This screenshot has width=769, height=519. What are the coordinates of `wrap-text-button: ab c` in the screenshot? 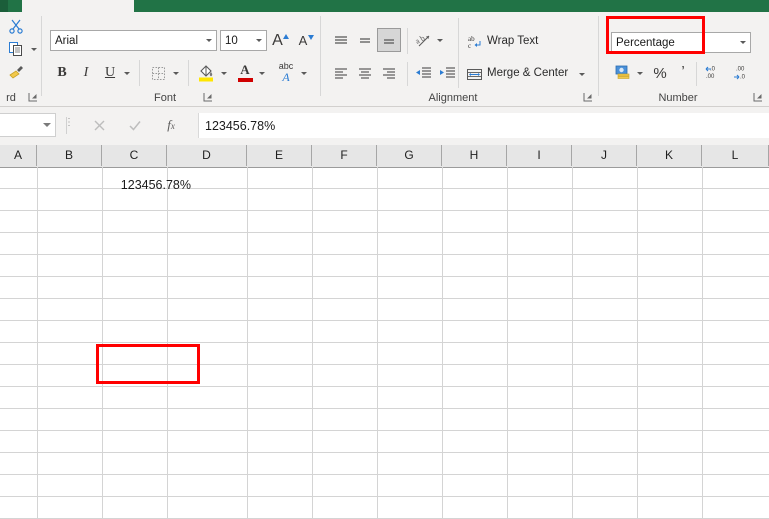 It's located at (474, 42).